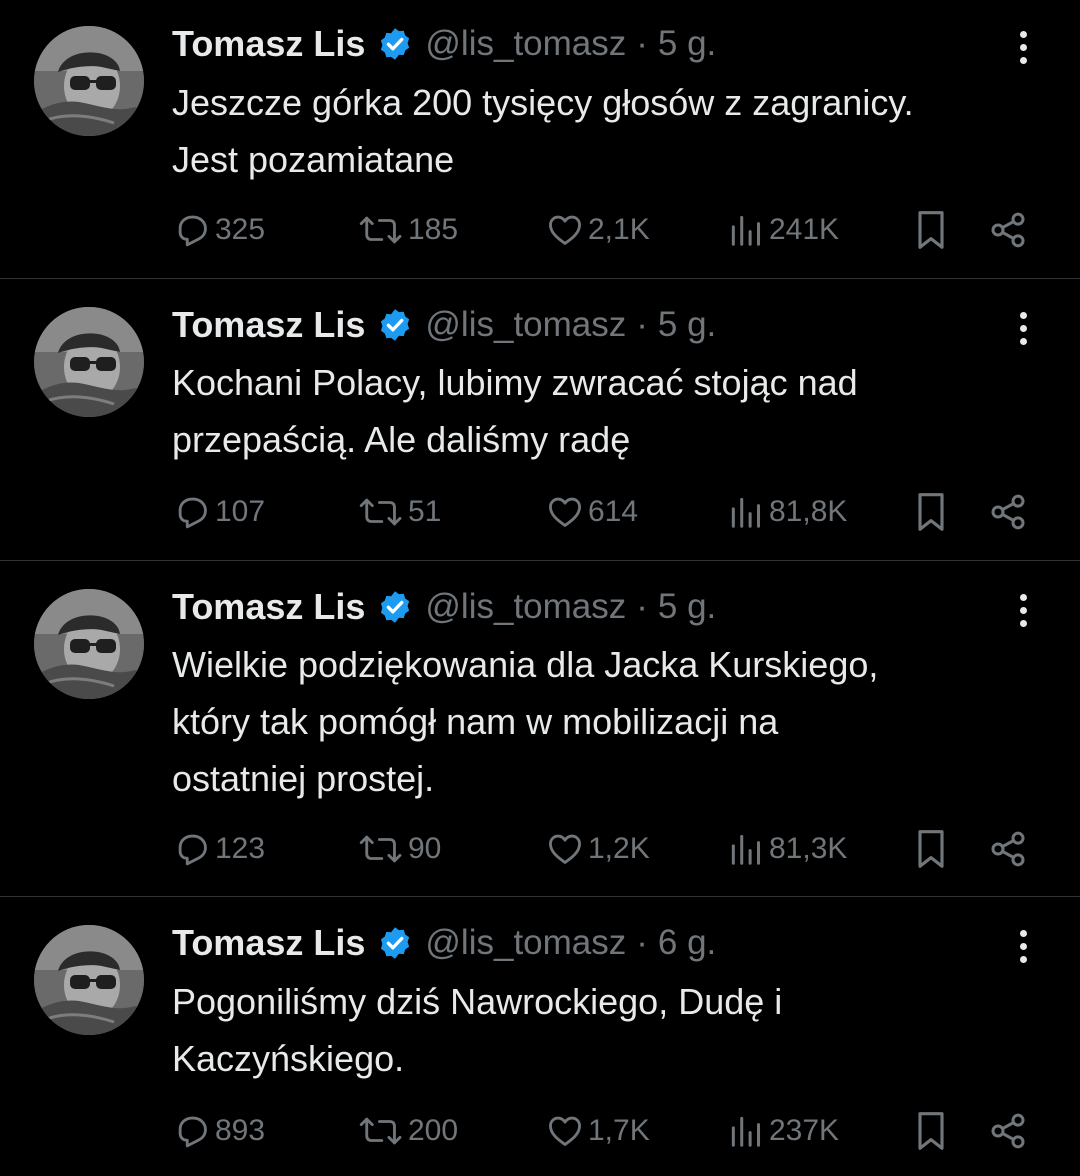 The height and width of the screenshot is (1176, 1080). Describe the element at coordinates (425, 511) in the screenshot. I see `retweet-count: 51` at that location.